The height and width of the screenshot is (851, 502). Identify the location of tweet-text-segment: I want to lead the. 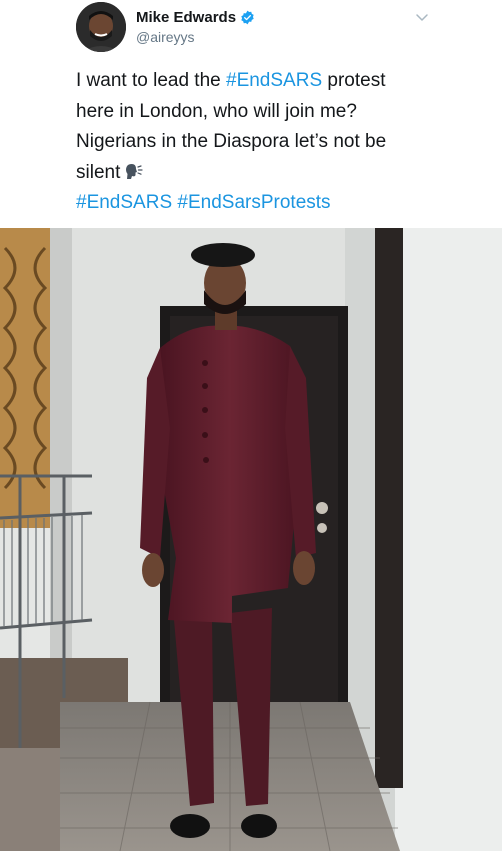
(151, 80).